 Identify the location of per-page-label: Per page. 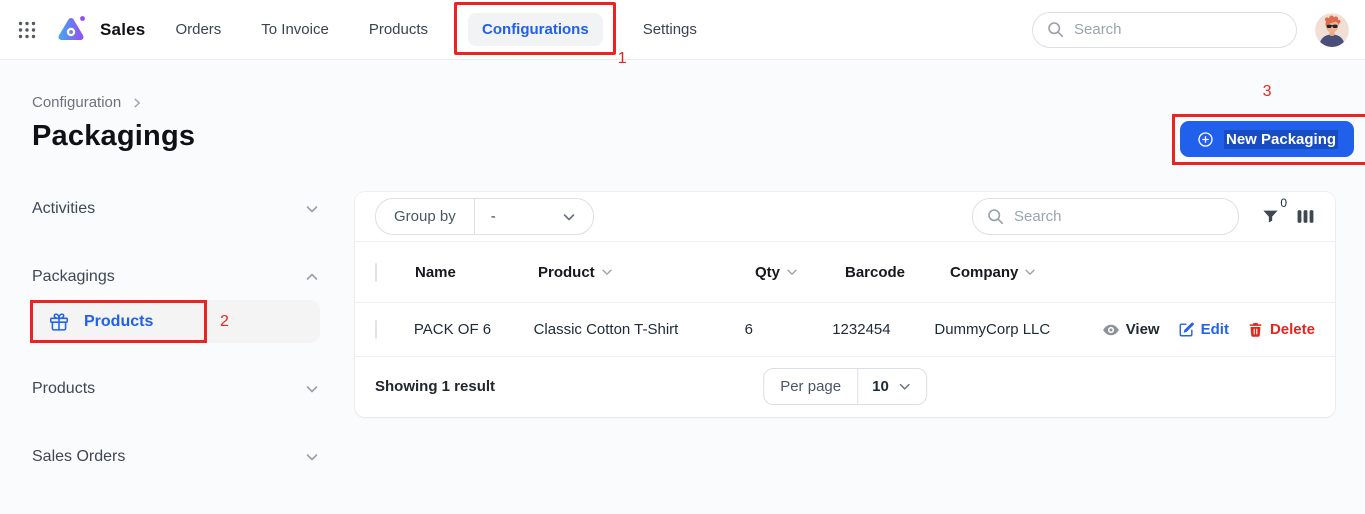
(811, 386).